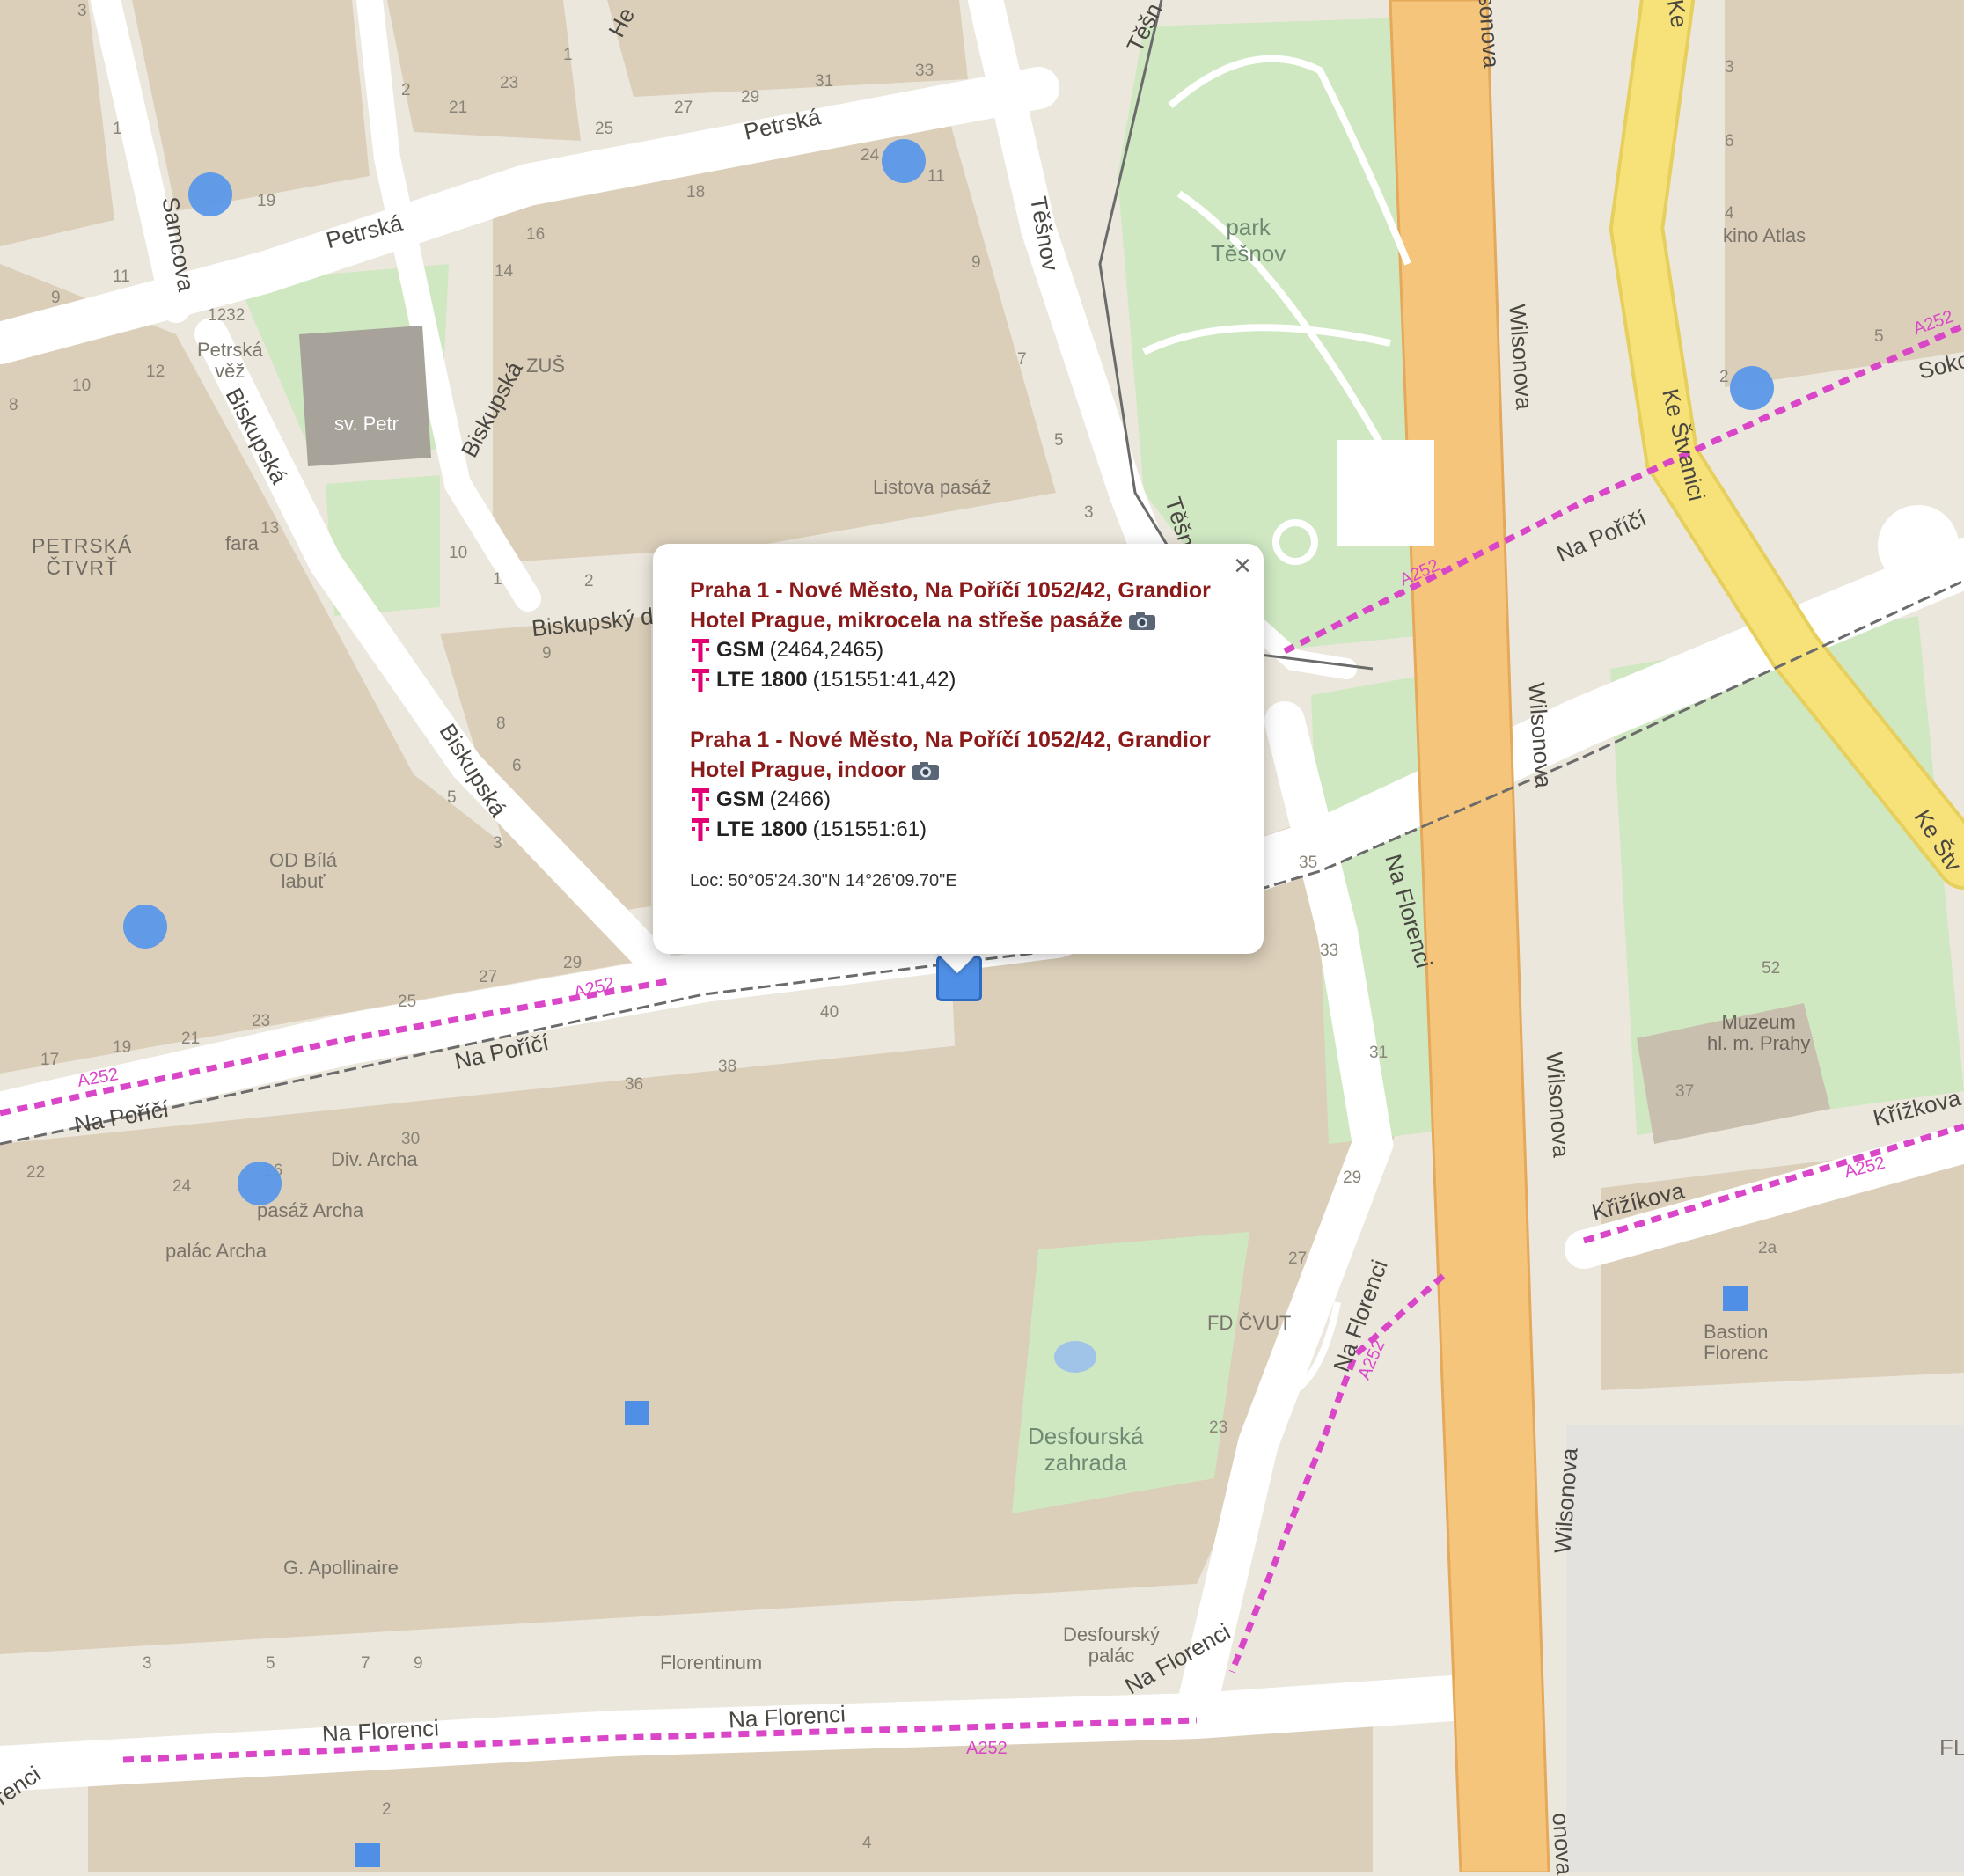 Image resolution: width=1964 pixels, height=1876 pixels. What do you see at coordinates (1330, 951) in the screenshot?
I see `house-number: 33` at bounding box center [1330, 951].